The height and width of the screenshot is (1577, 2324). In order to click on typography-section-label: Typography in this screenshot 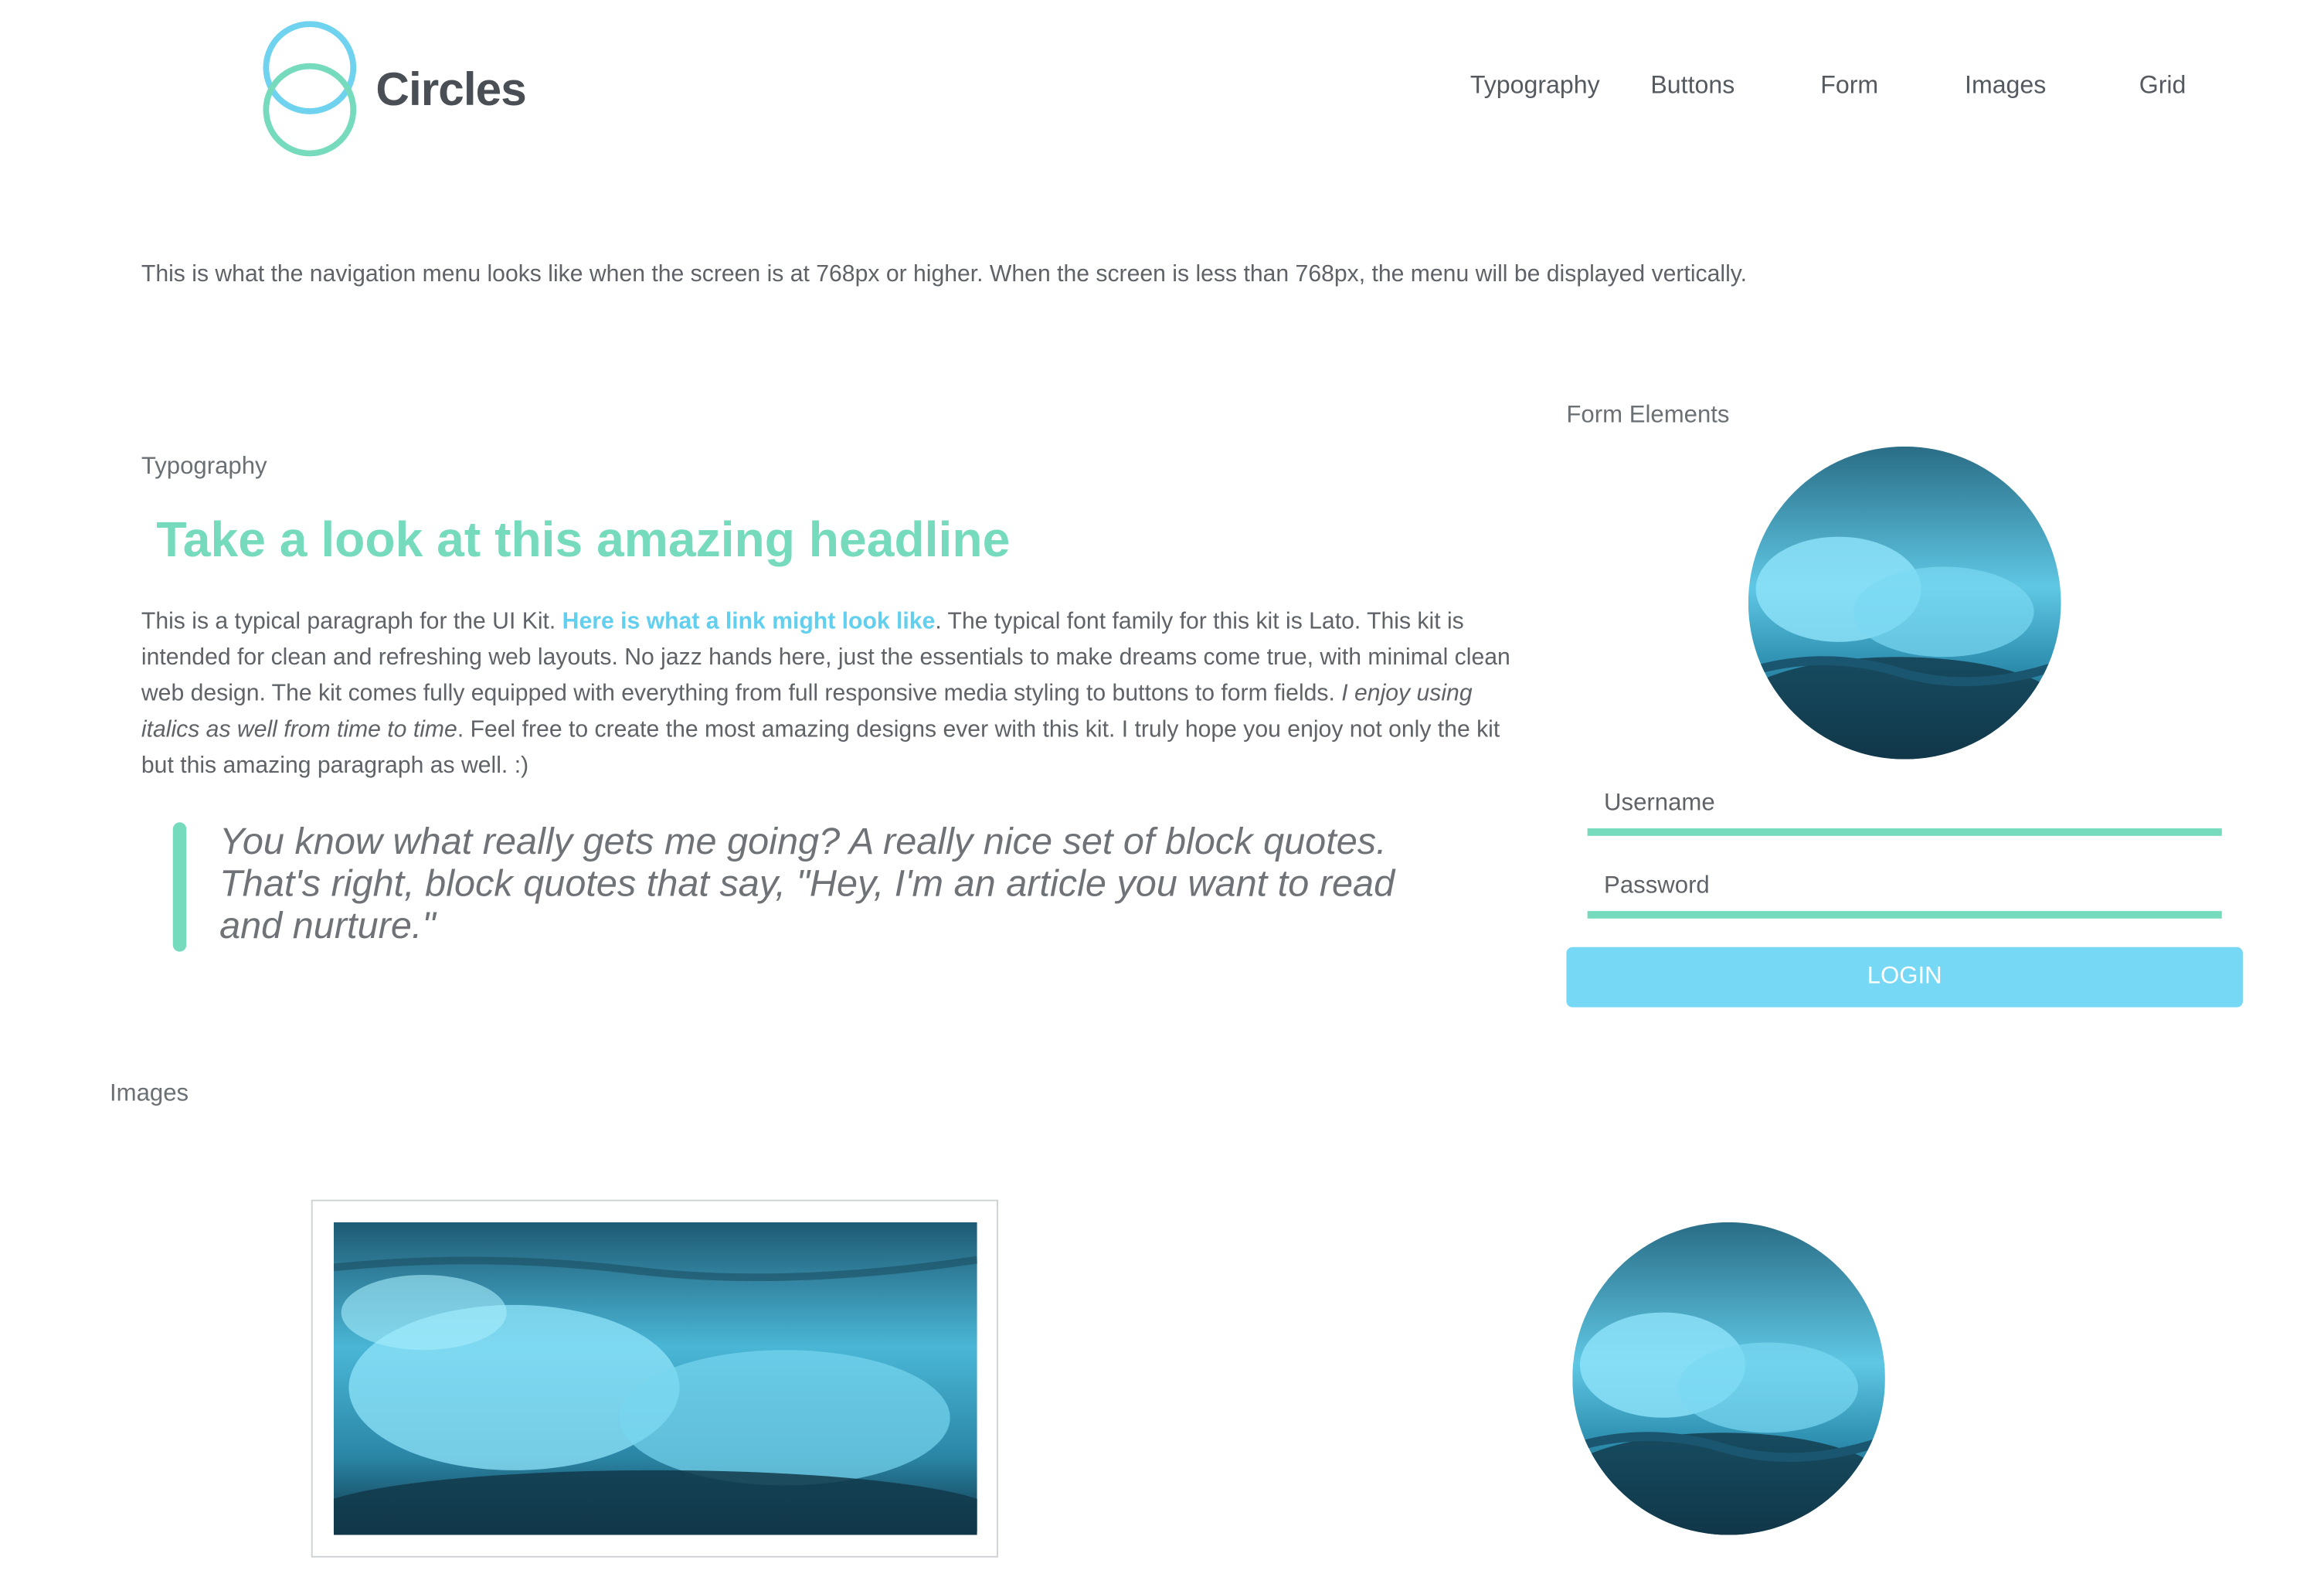, I will do `click(204, 467)`.